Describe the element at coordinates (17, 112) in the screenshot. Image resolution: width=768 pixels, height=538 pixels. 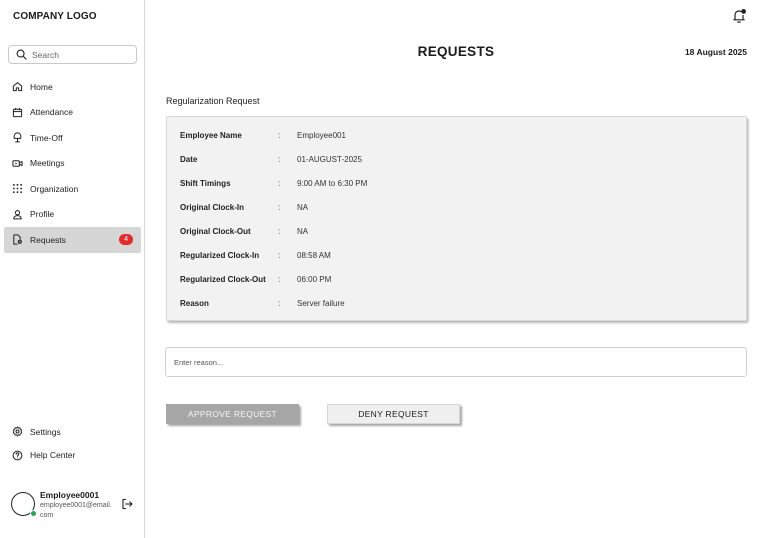
I see `calendar-icon` at that location.